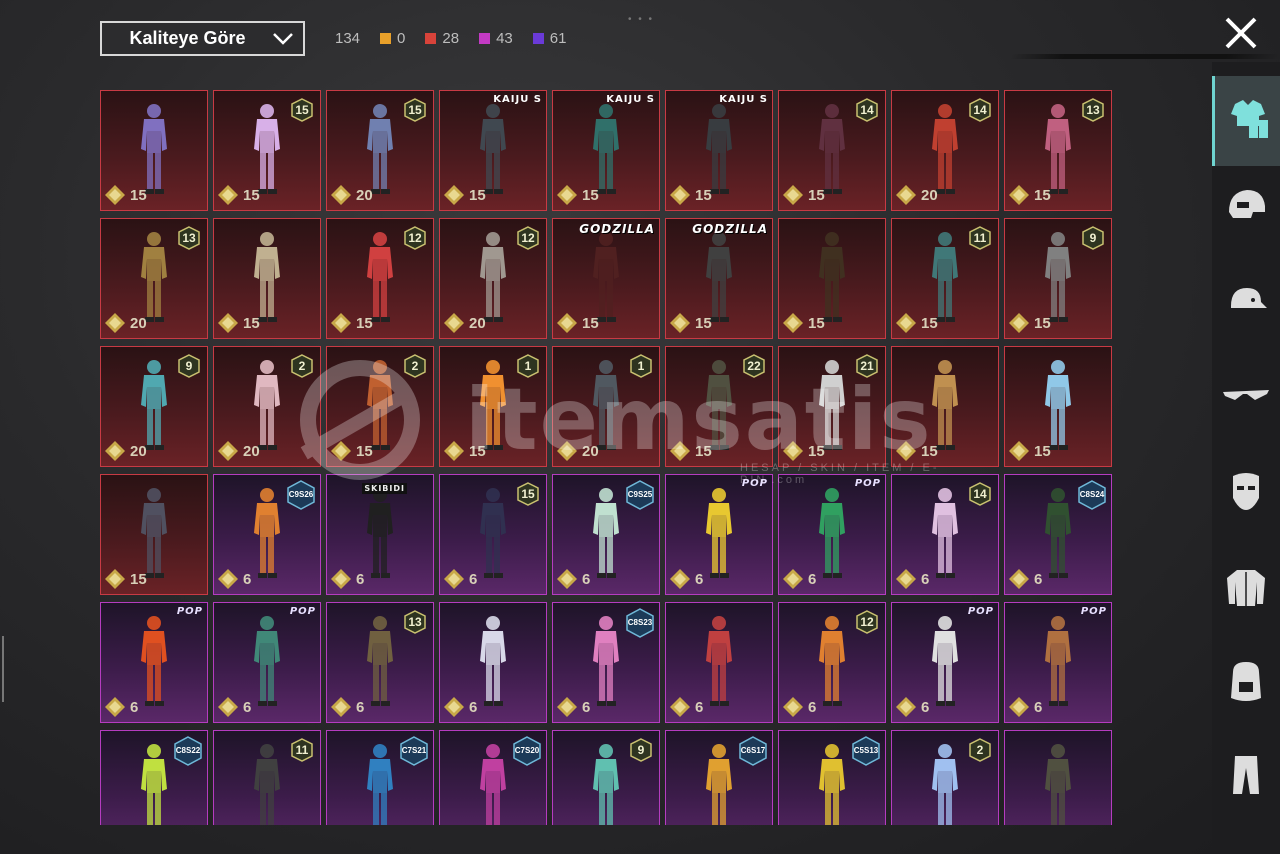  Describe the element at coordinates (1246, 121) in the screenshot. I see `sidebar-category-outfit` at that location.